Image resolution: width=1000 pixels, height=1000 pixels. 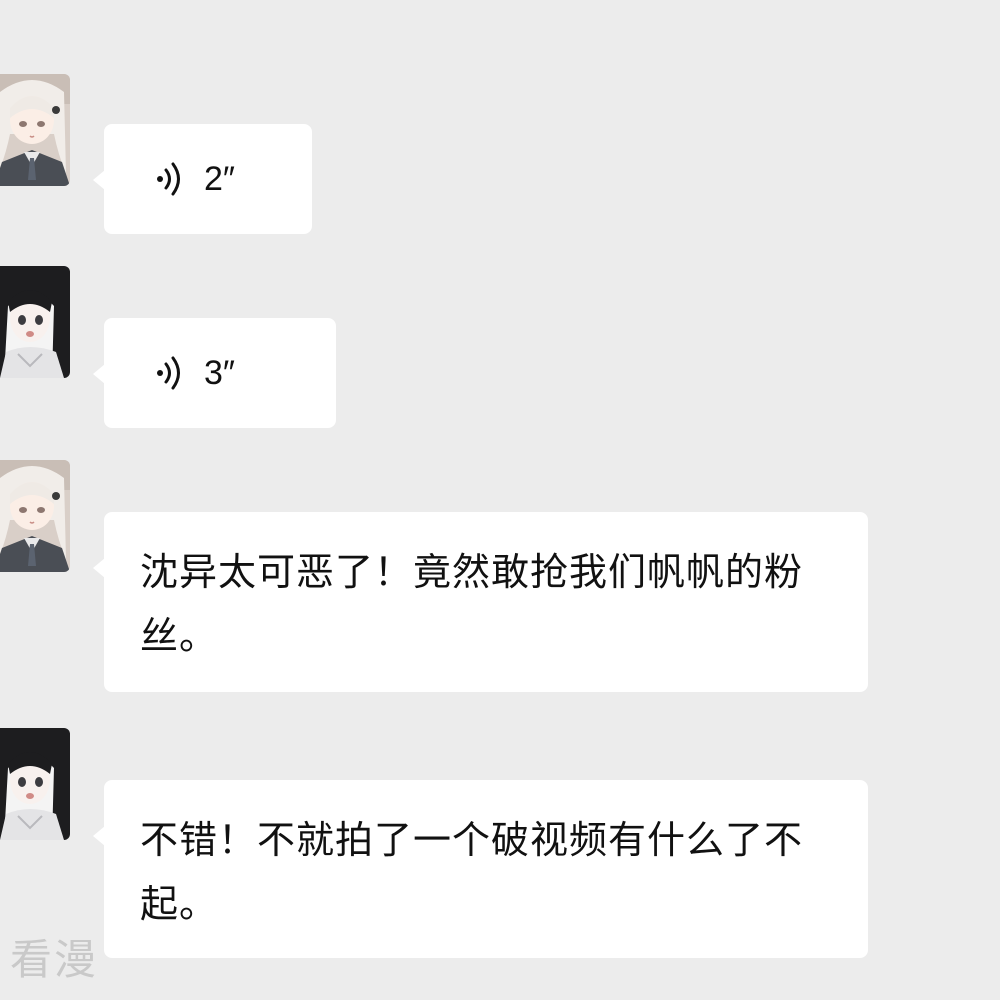 What do you see at coordinates (472, 604) in the screenshot?
I see `message-text: 沈异太可恶了！竟然敢抢我们帆帆的粉丝。` at bounding box center [472, 604].